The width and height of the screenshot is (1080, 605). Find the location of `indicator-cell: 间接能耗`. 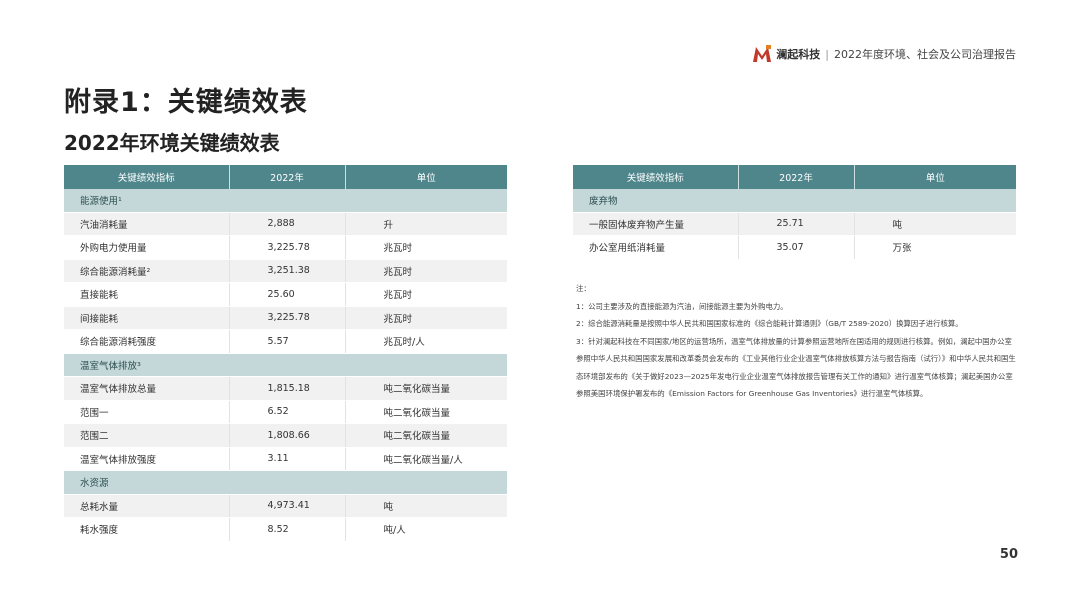

indicator-cell: 间接能耗 is located at coordinates (147, 318).